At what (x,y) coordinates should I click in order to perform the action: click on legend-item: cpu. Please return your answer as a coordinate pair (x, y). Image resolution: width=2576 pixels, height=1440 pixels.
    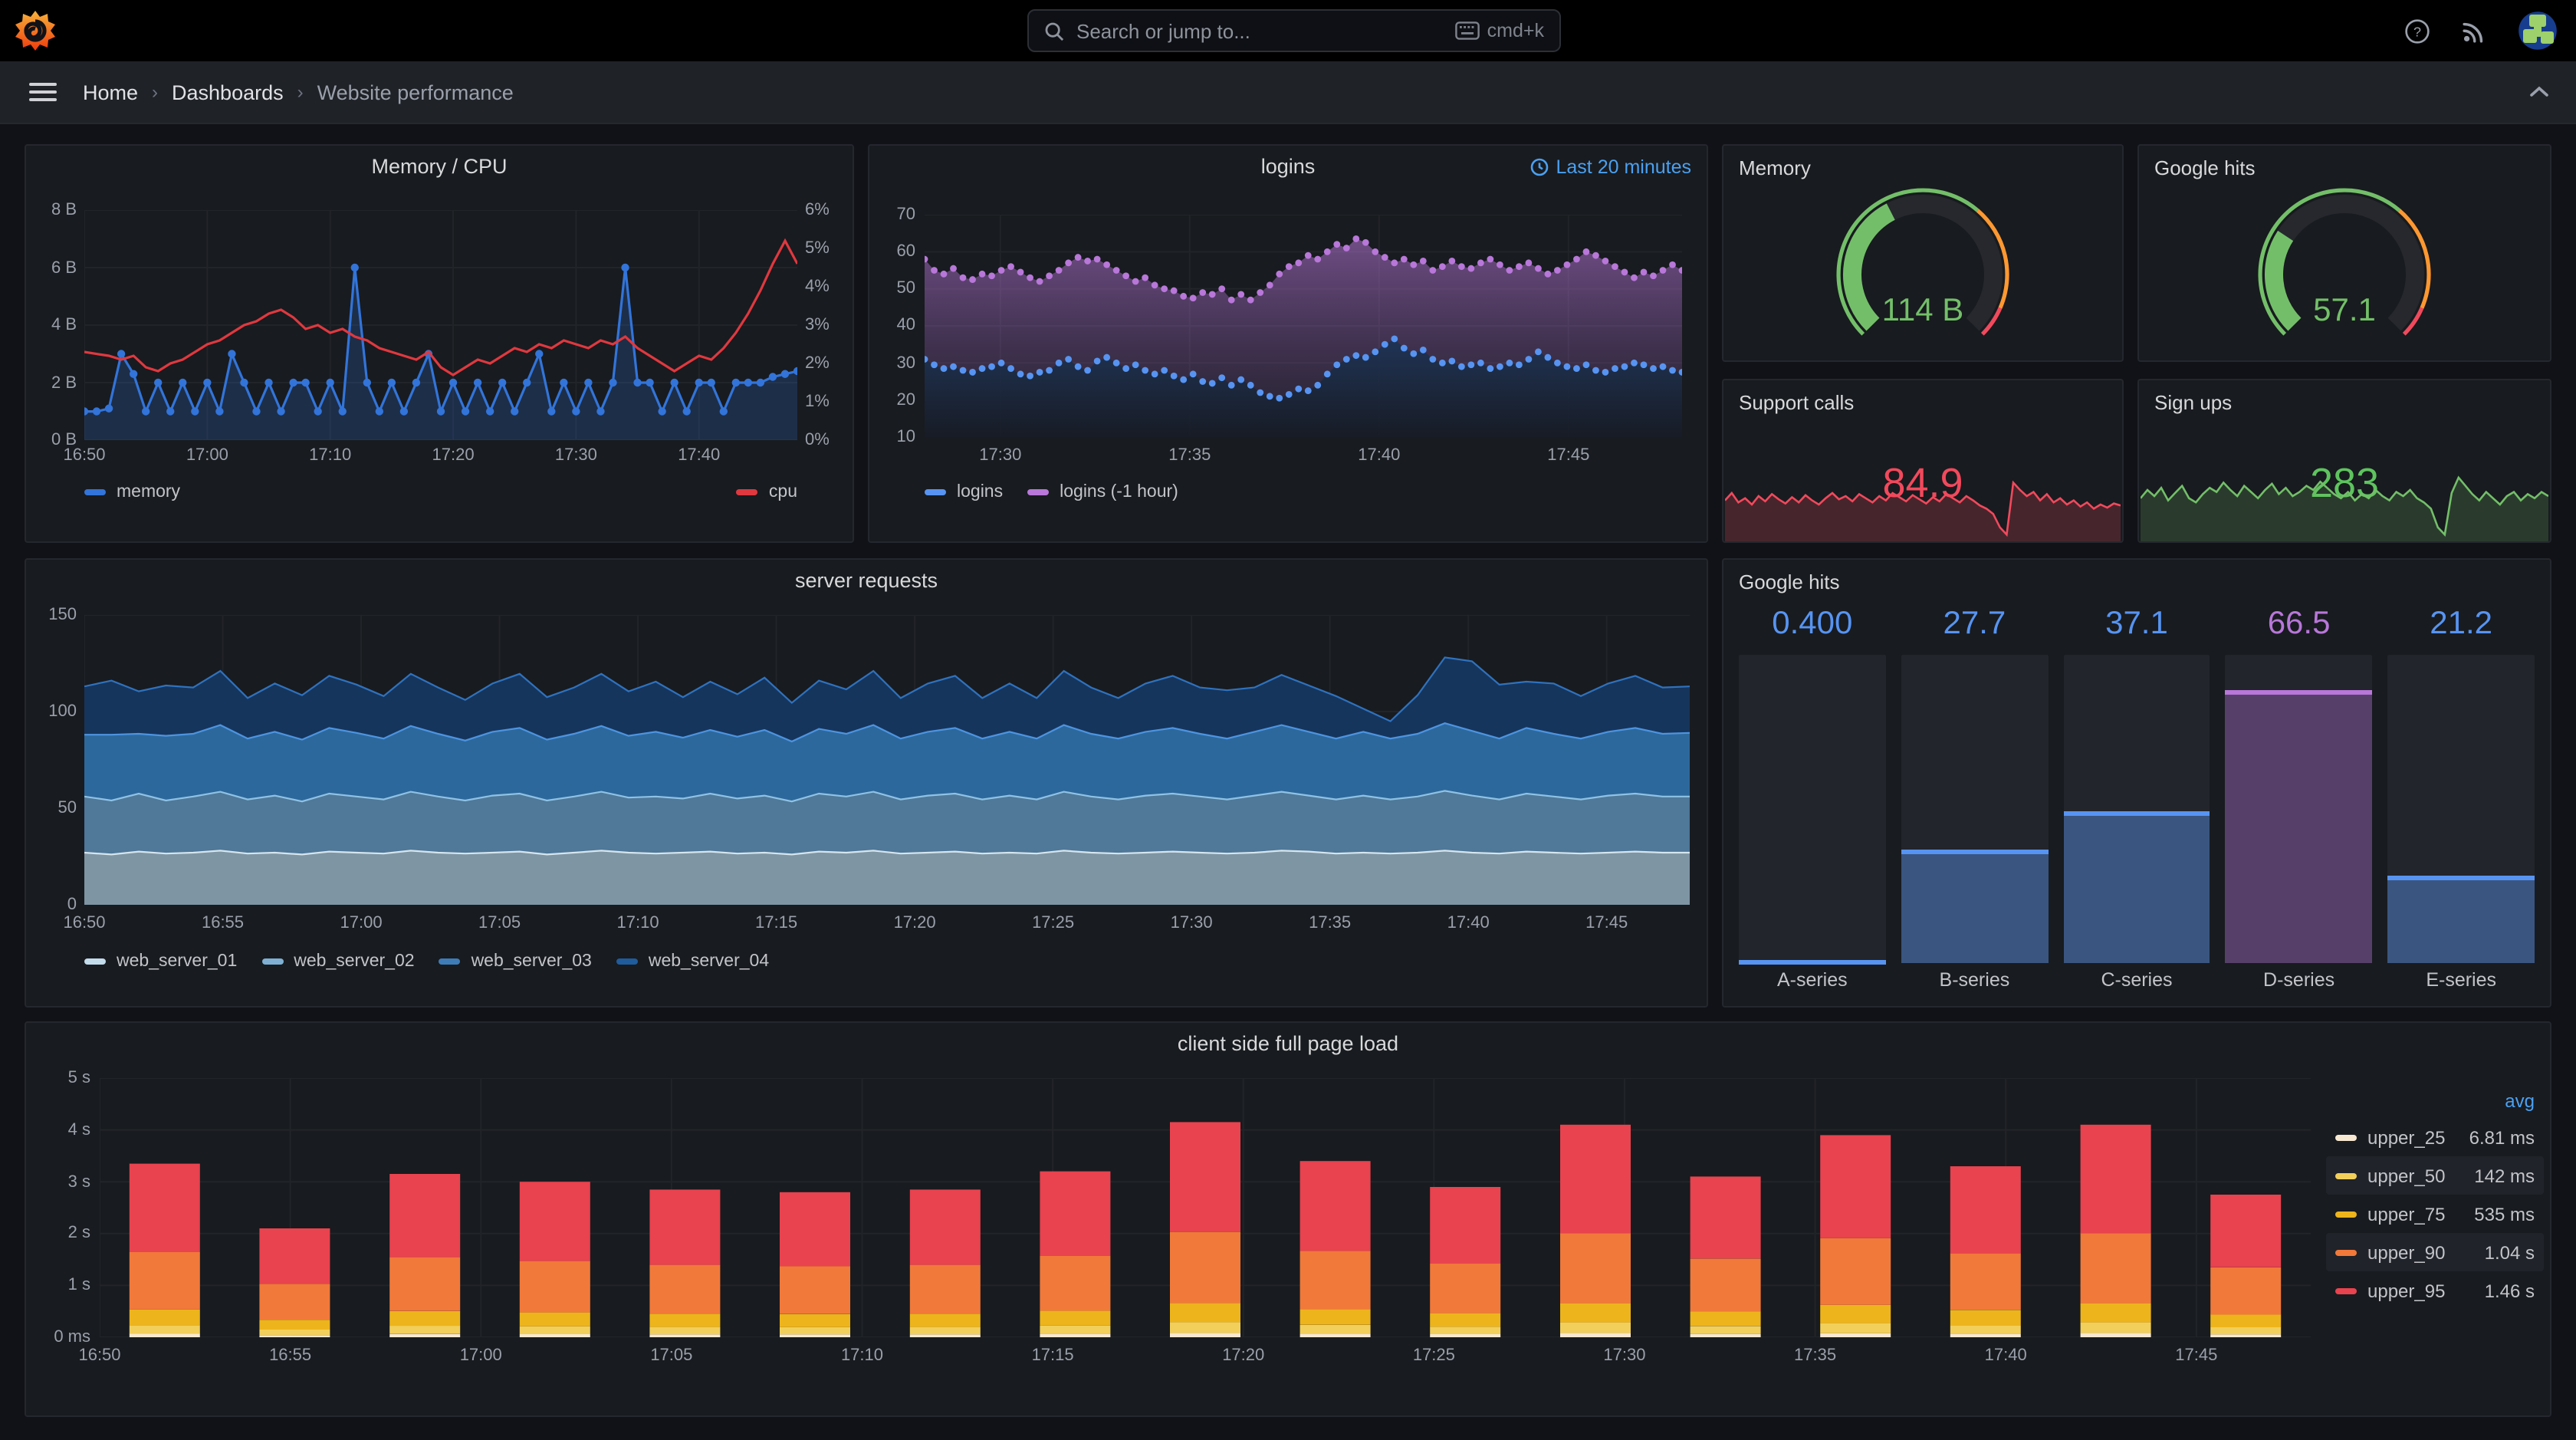
    Looking at the image, I should click on (767, 492).